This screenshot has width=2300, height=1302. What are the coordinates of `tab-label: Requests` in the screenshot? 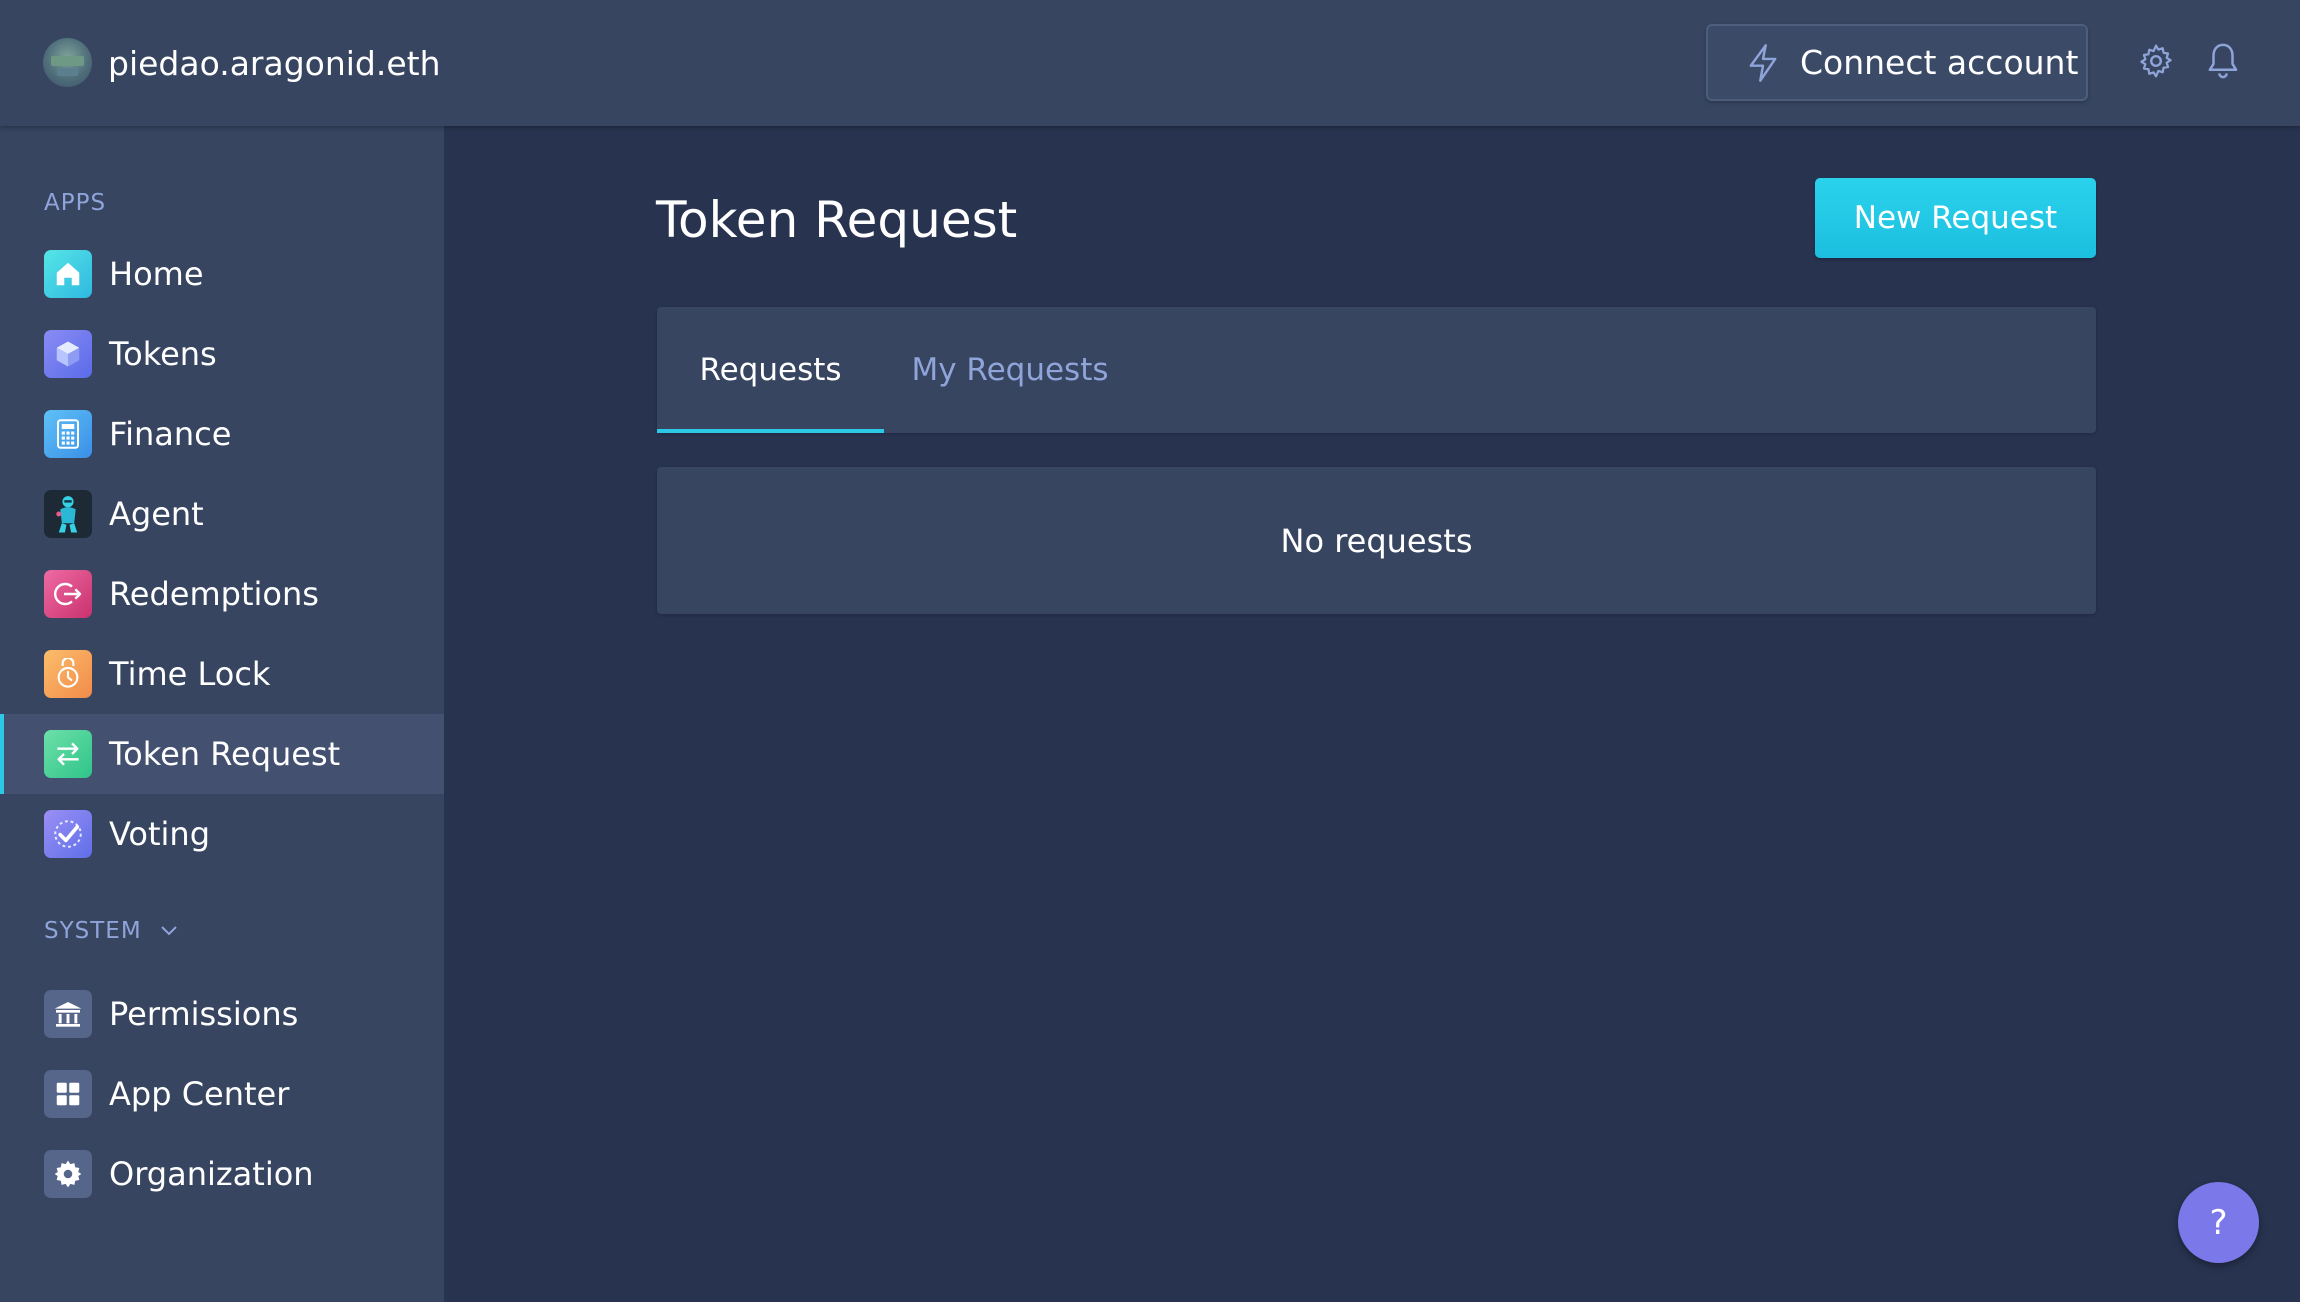 It's located at (770, 370).